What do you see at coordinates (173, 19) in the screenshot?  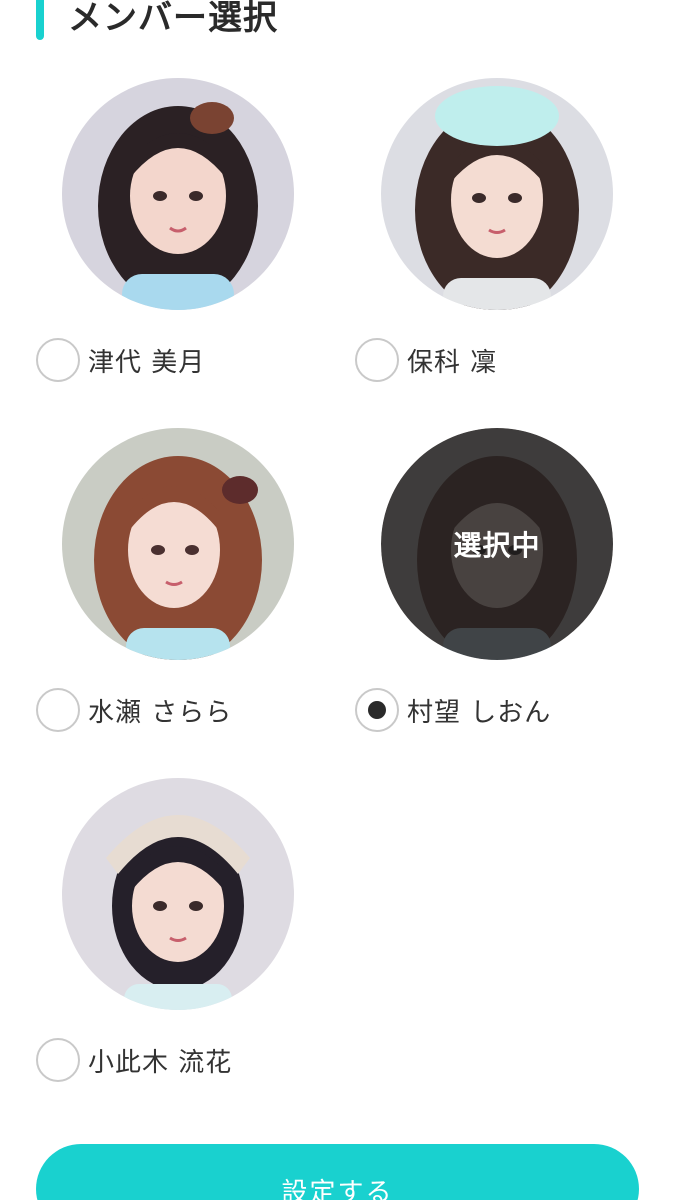 I see `page-title: メンバー選択` at bounding box center [173, 19].